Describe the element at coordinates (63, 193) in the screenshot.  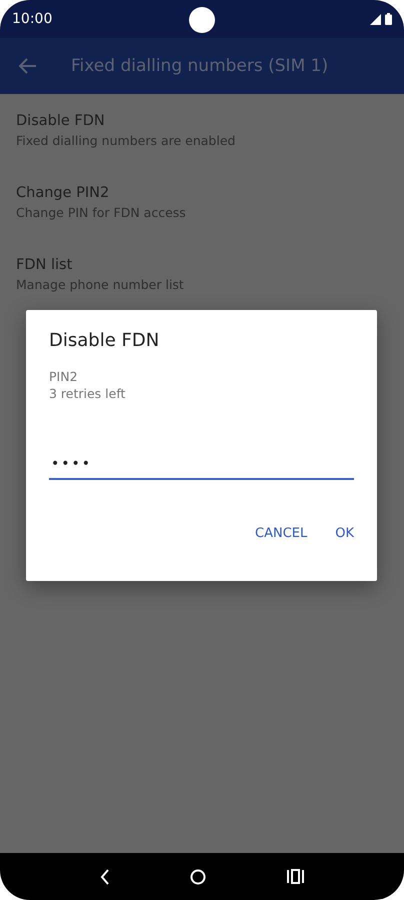
I see `setting-title: Change PIN2` at that location.